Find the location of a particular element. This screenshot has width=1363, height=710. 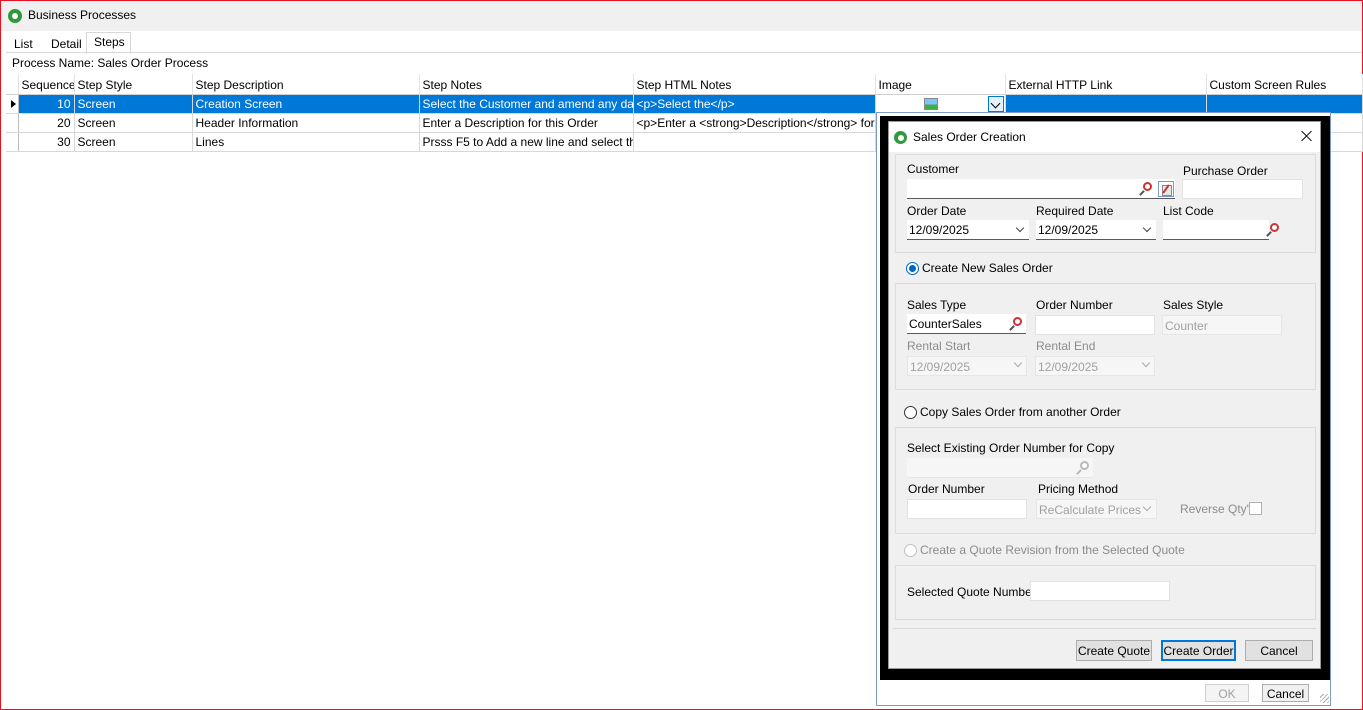

cell-step-description: Header Information is located at coordinates (306, 123).